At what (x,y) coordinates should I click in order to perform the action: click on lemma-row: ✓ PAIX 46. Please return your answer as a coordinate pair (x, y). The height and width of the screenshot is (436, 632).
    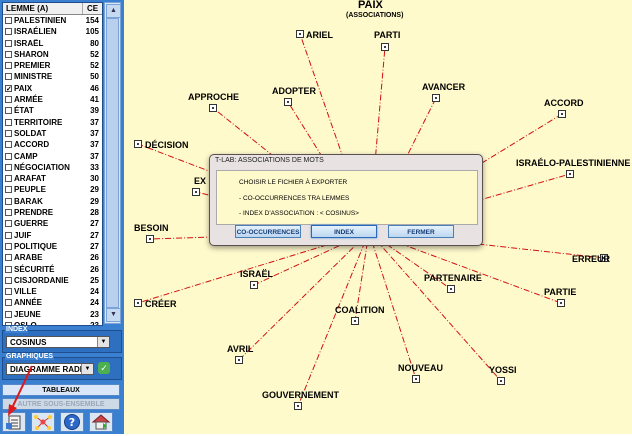
    Looking at the image, I should click on (52, 88).